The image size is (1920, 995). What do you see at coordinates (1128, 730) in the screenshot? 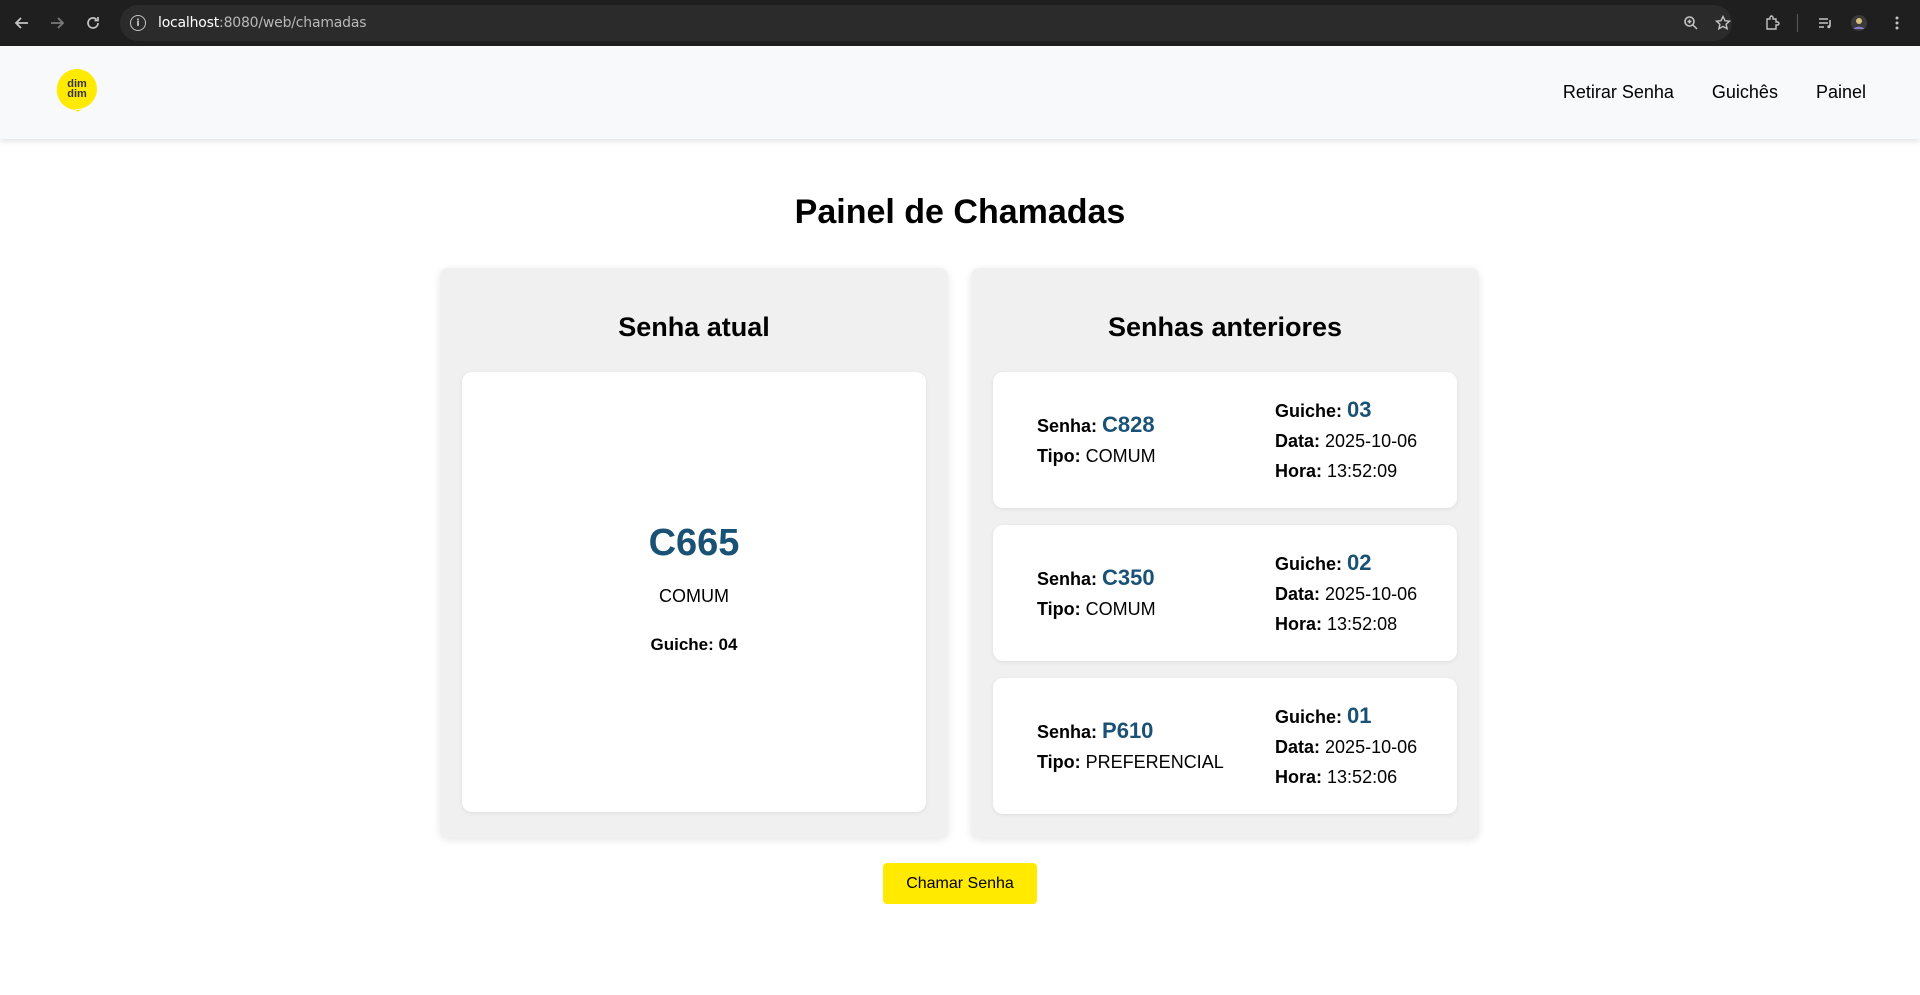
I see `ticket-code: P610` at bounding box center [1128, 730].